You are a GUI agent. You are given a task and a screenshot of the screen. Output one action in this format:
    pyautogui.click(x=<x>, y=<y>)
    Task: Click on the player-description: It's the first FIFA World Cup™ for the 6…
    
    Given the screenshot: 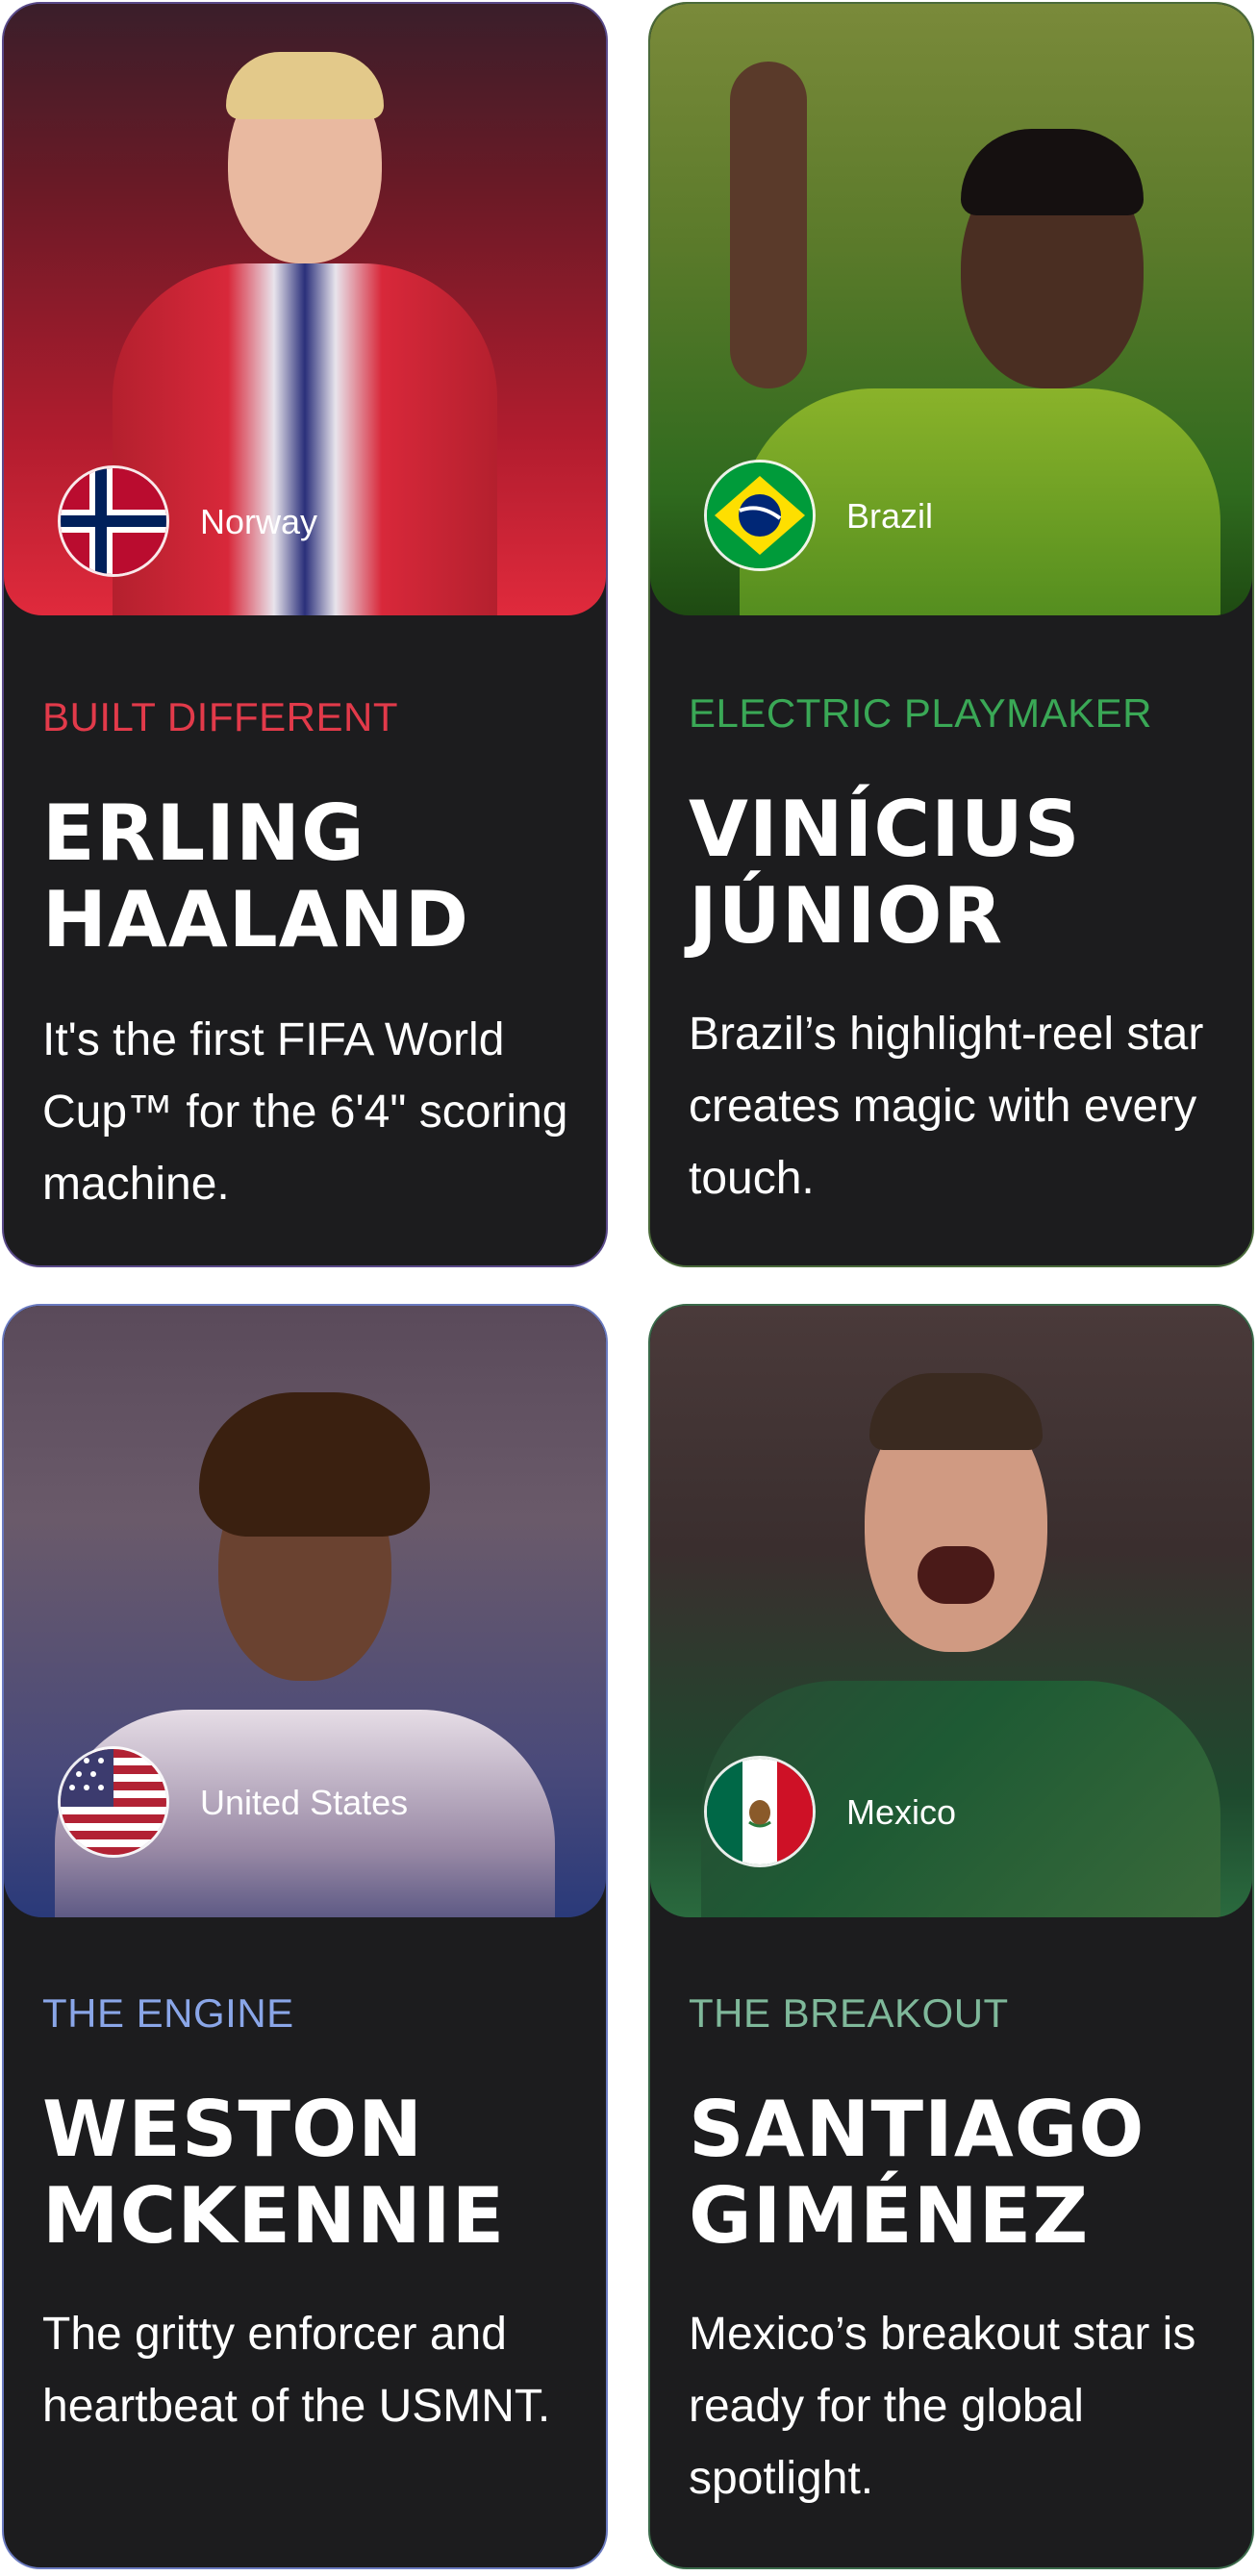 What is the action you would take?
    pyautogui.click(x=305, y=1112)
    